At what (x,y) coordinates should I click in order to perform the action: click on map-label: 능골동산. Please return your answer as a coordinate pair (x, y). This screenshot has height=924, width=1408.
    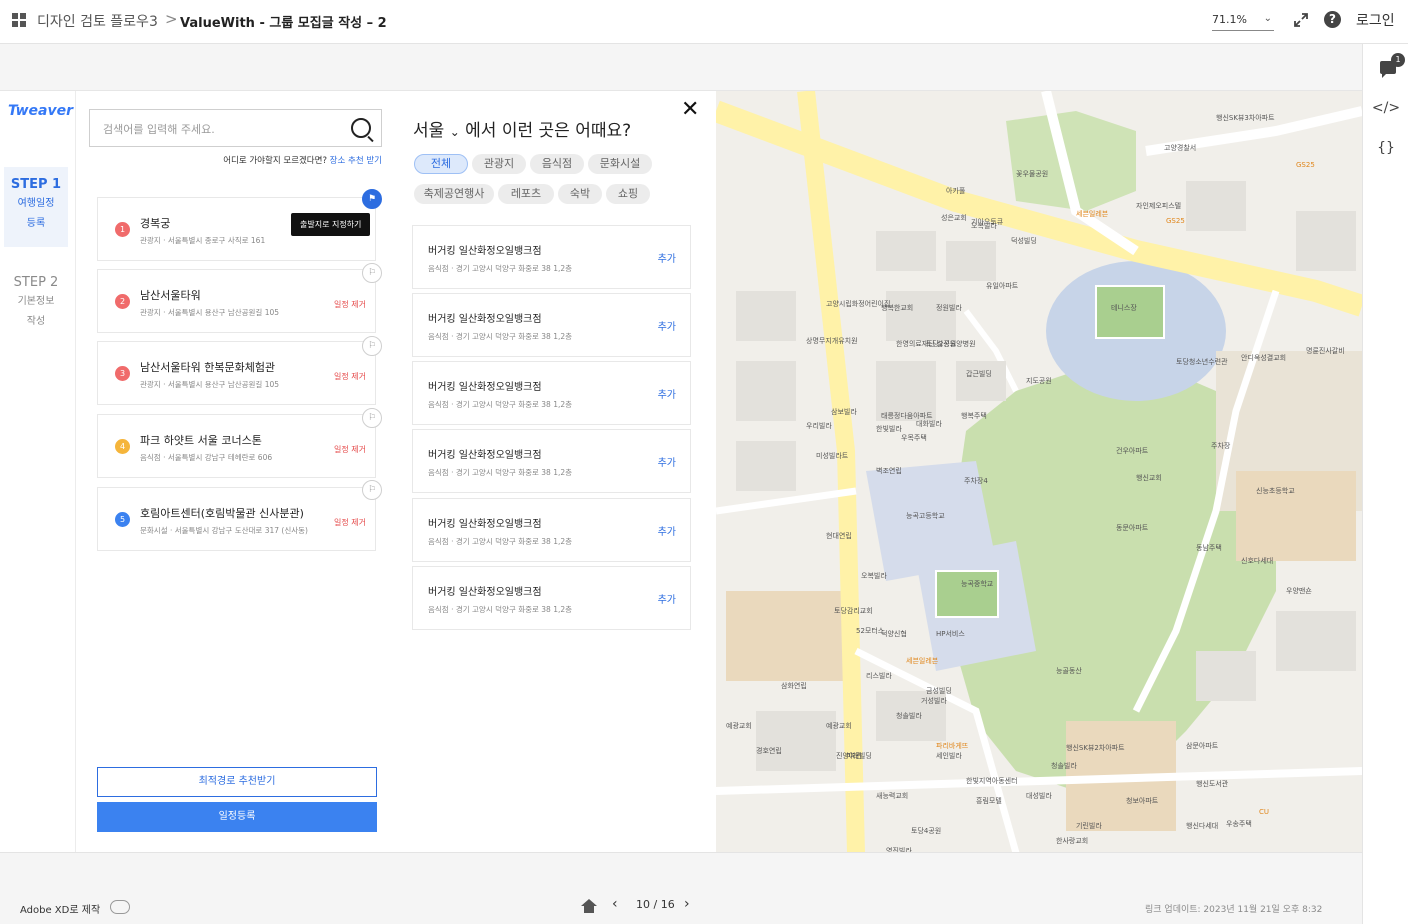
    Looking at the image, I should click on (1069, 671).